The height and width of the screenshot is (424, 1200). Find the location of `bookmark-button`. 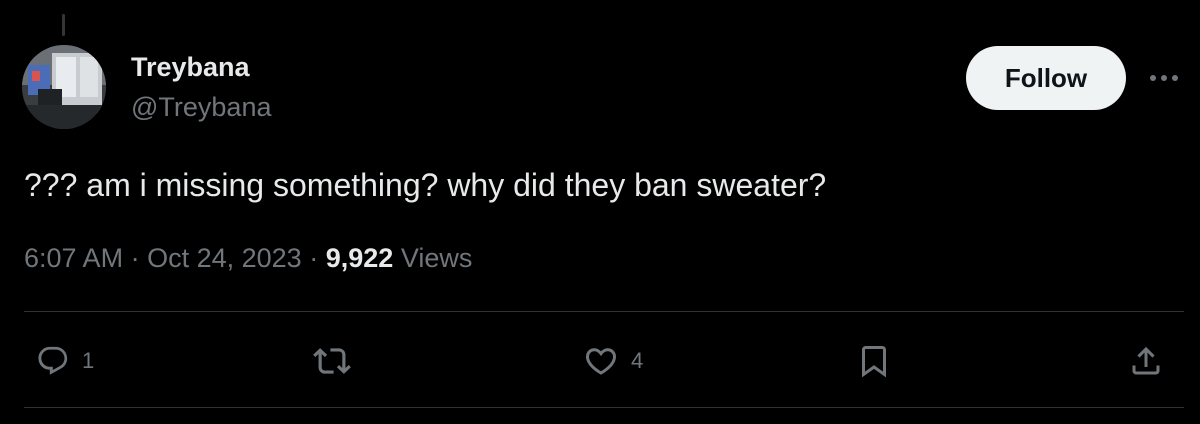

bookmark-button is located at coordinates (874, 361).